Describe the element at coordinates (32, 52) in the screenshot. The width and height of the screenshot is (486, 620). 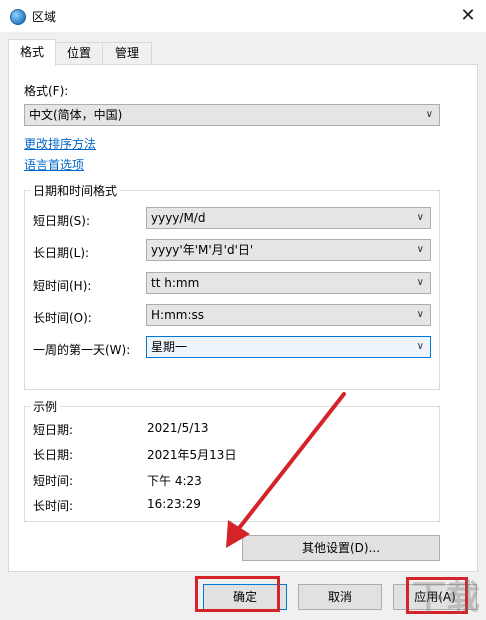
I see `tab-format: 格式` at that location.